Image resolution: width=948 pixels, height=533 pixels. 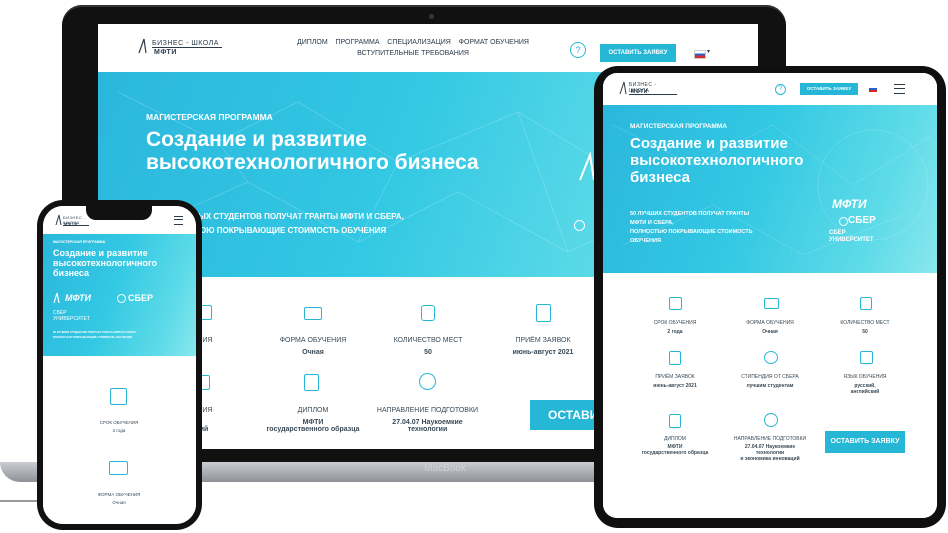 What do you see at coordinates (105, 263) in the screenshot?
I see `phone-title-line2: высокотехнологичного` at bounding box center [105, 263].